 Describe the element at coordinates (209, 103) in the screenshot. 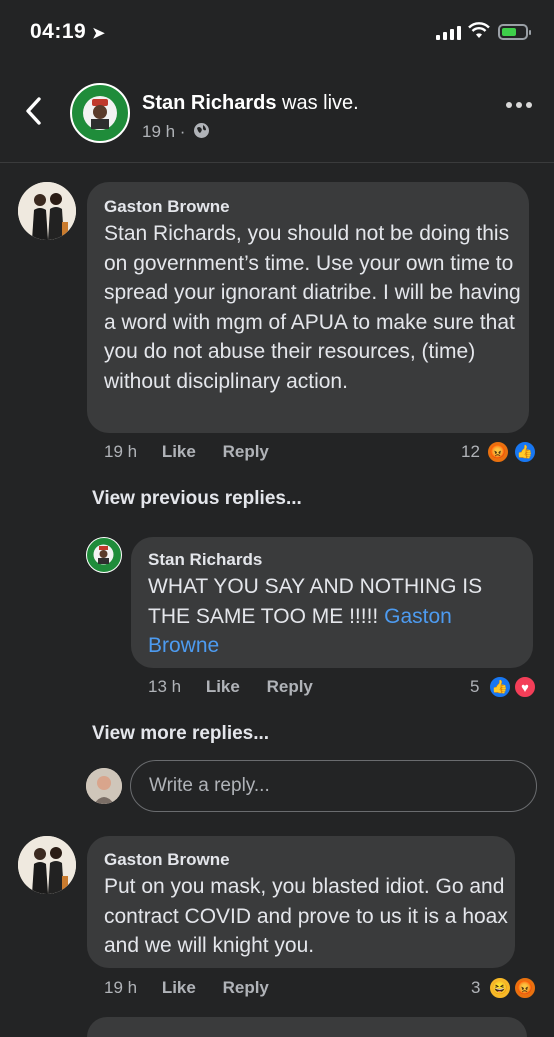

I see `author-name-link: Stan Richards` at that location.